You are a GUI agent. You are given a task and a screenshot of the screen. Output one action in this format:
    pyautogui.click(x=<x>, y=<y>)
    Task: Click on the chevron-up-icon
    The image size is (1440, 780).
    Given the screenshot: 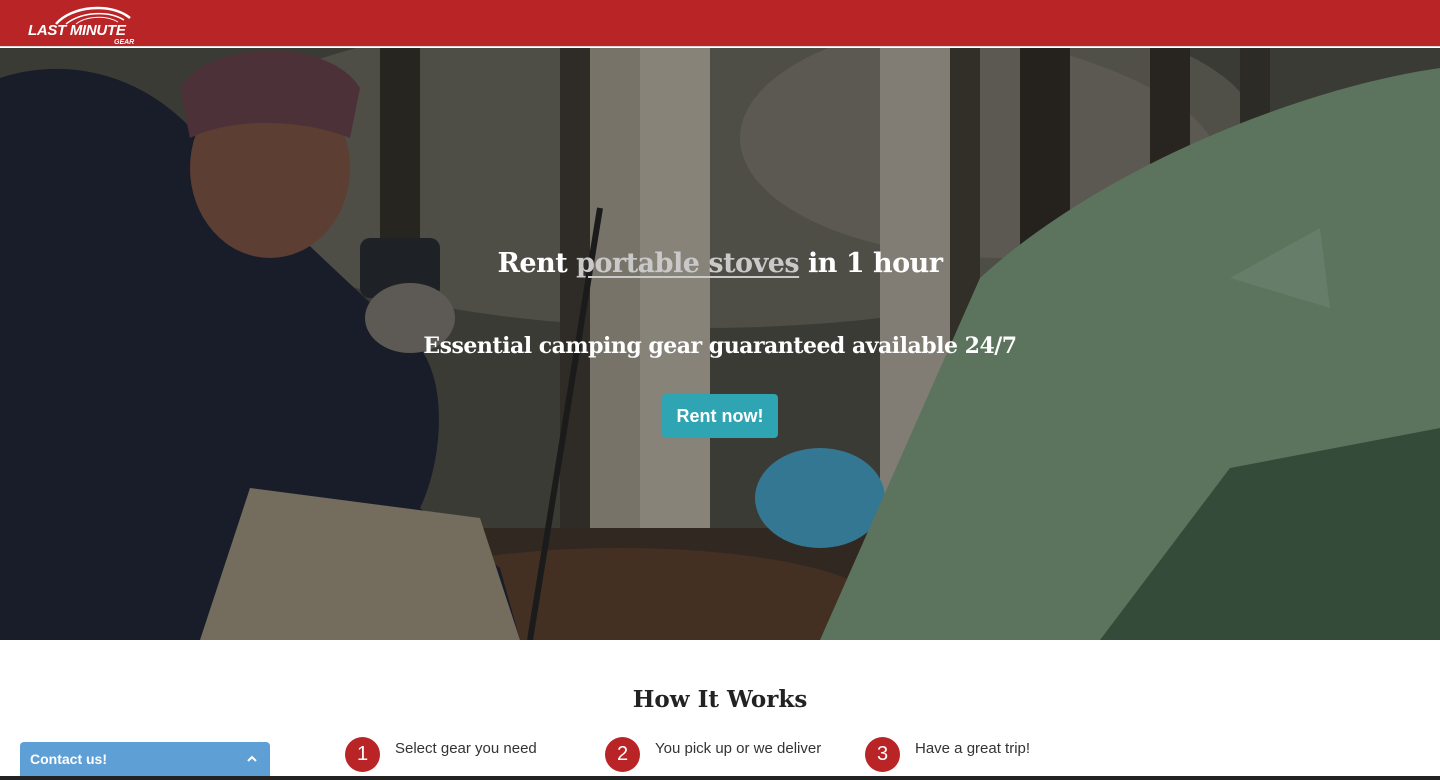 What is the action you would take?
    pyautogui.click(x=252, y=759)
    